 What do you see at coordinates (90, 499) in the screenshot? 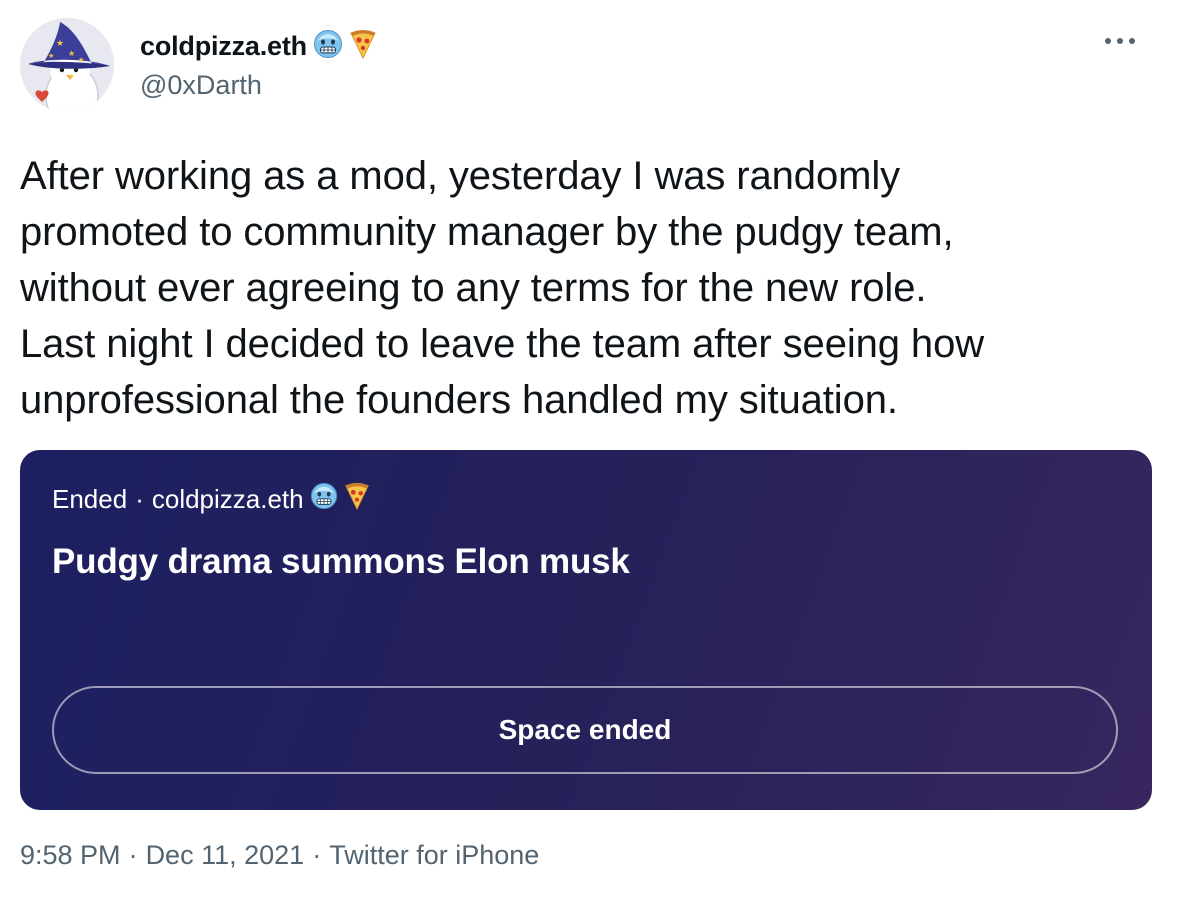
I see `space-status: Ended` at bounding box center [90, 499].